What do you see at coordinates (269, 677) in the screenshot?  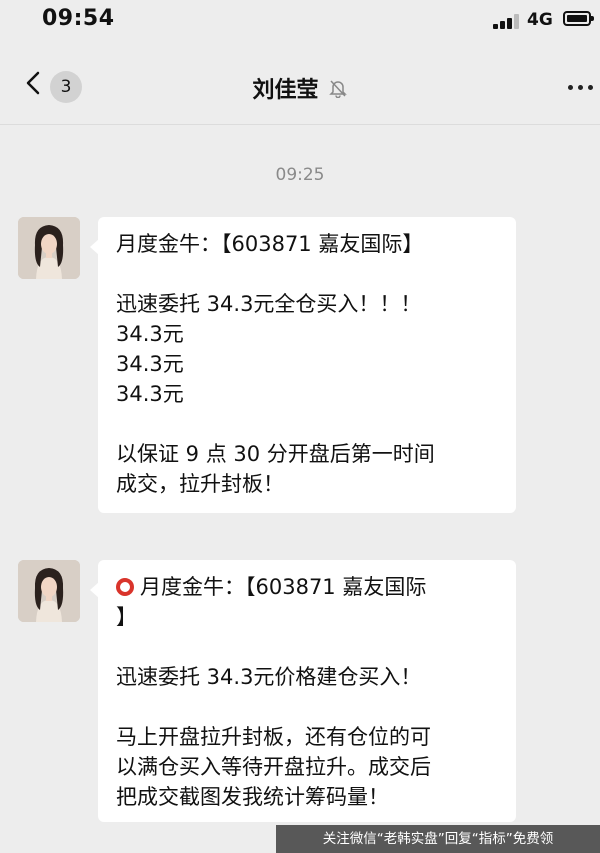 I see `message-line: 迅速委托 34.3元价格建仓买入！` at bounding box center [269, 677].